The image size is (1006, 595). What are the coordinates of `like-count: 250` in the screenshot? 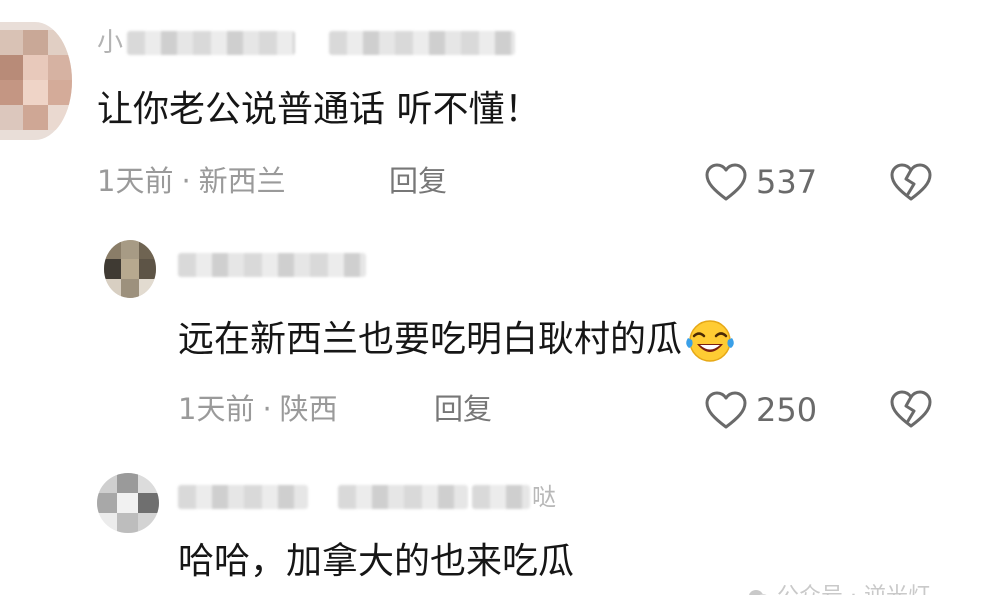 It's located at (787, 410).